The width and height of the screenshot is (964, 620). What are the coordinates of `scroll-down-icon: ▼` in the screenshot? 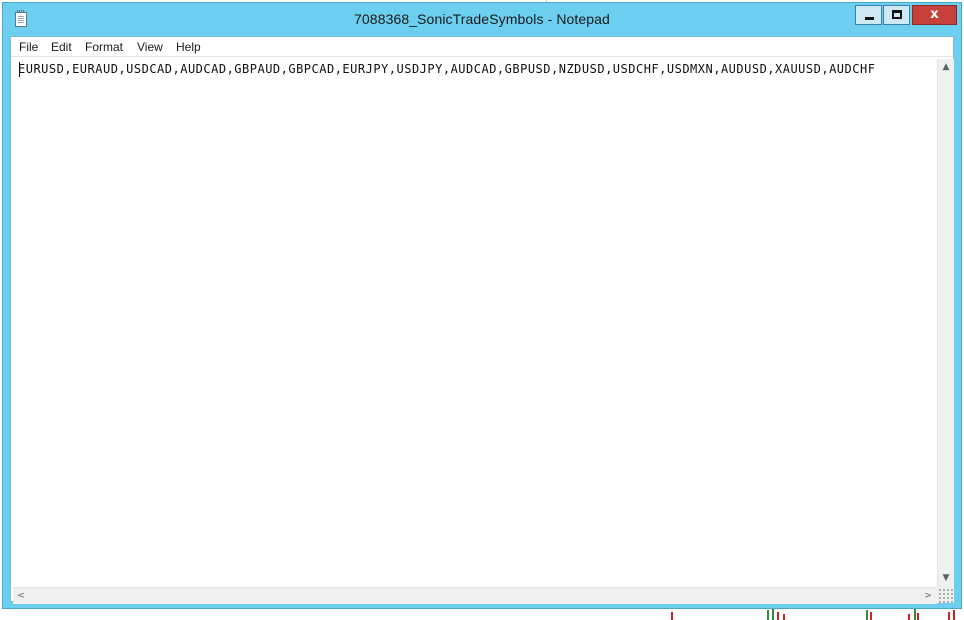 It's located at (946, 578).